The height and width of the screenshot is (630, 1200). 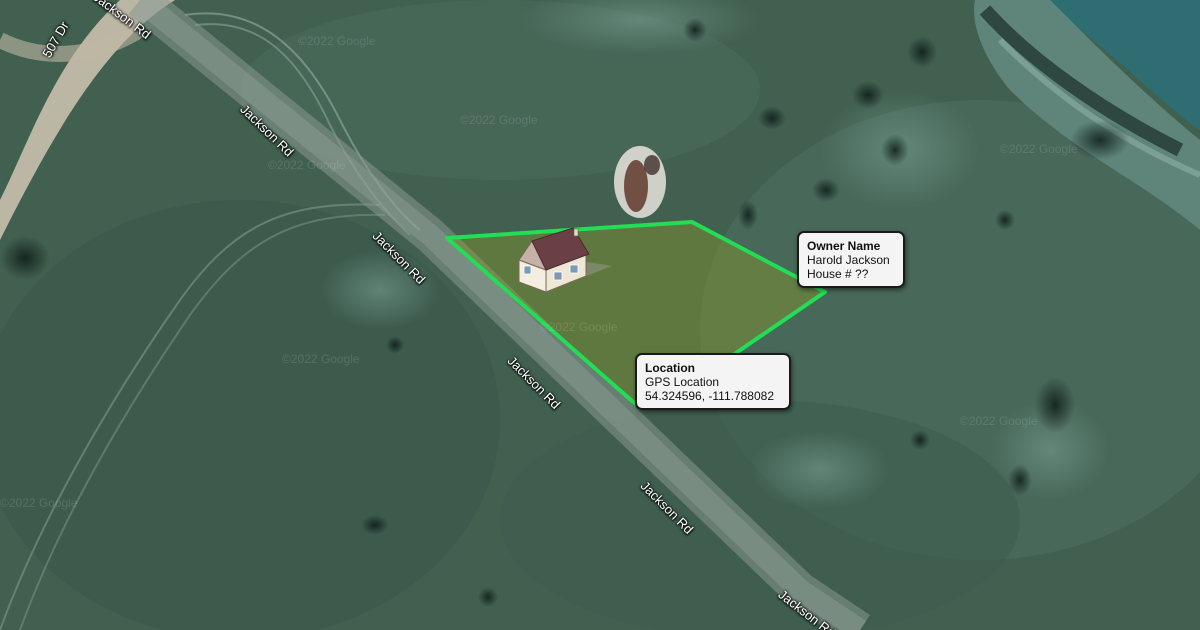 What do you see at coordinates (670, 368) in the screenshot?
I see `location-callout-title: Location` at bounding box center [670, 368].